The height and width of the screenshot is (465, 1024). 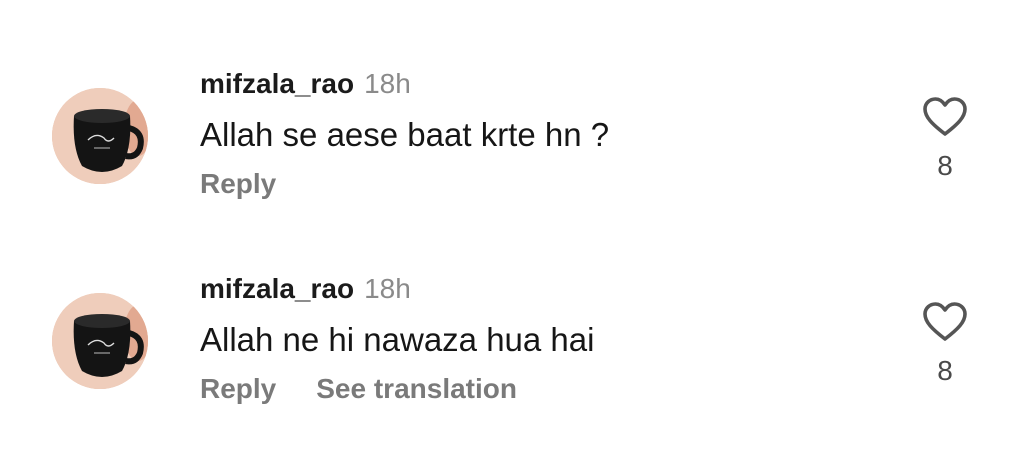 I want to click on comment-text: Allah se aese baat krte hn ?, so click(x=405, y=134).